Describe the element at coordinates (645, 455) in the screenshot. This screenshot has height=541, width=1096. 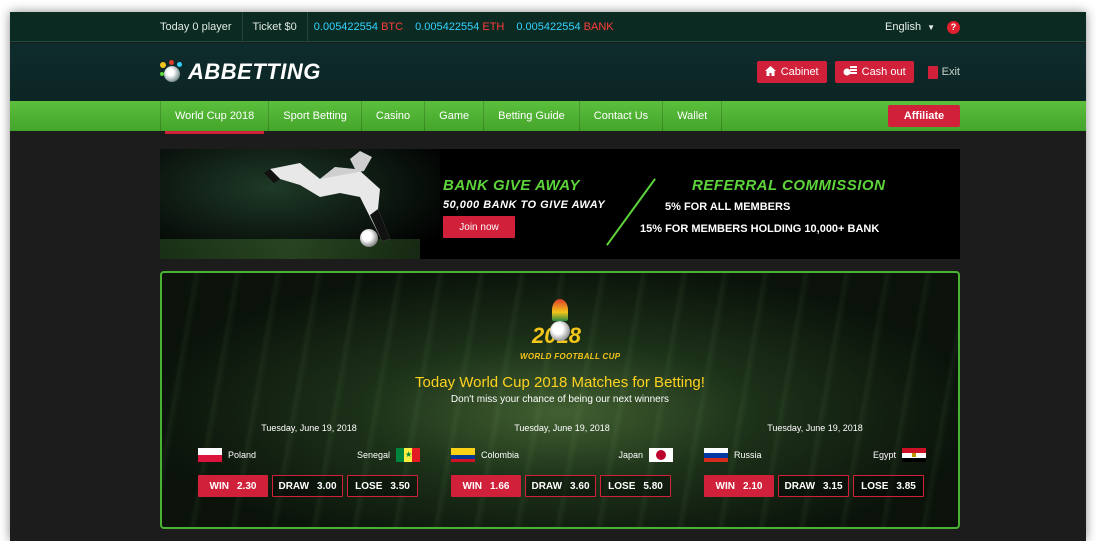
I see `away-team: Japan` at that location.